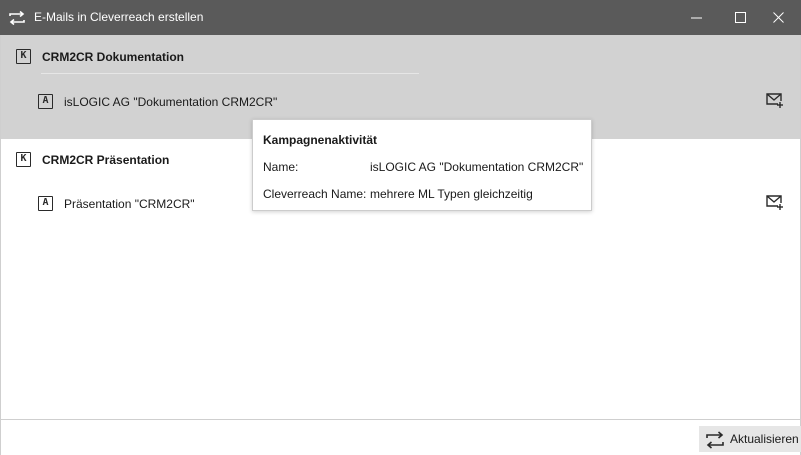 Image resolution: width=801 pixels, height=455 pixels. I want to click on campaign-title: CRM2CR Dokumentation, so click(113, 57).